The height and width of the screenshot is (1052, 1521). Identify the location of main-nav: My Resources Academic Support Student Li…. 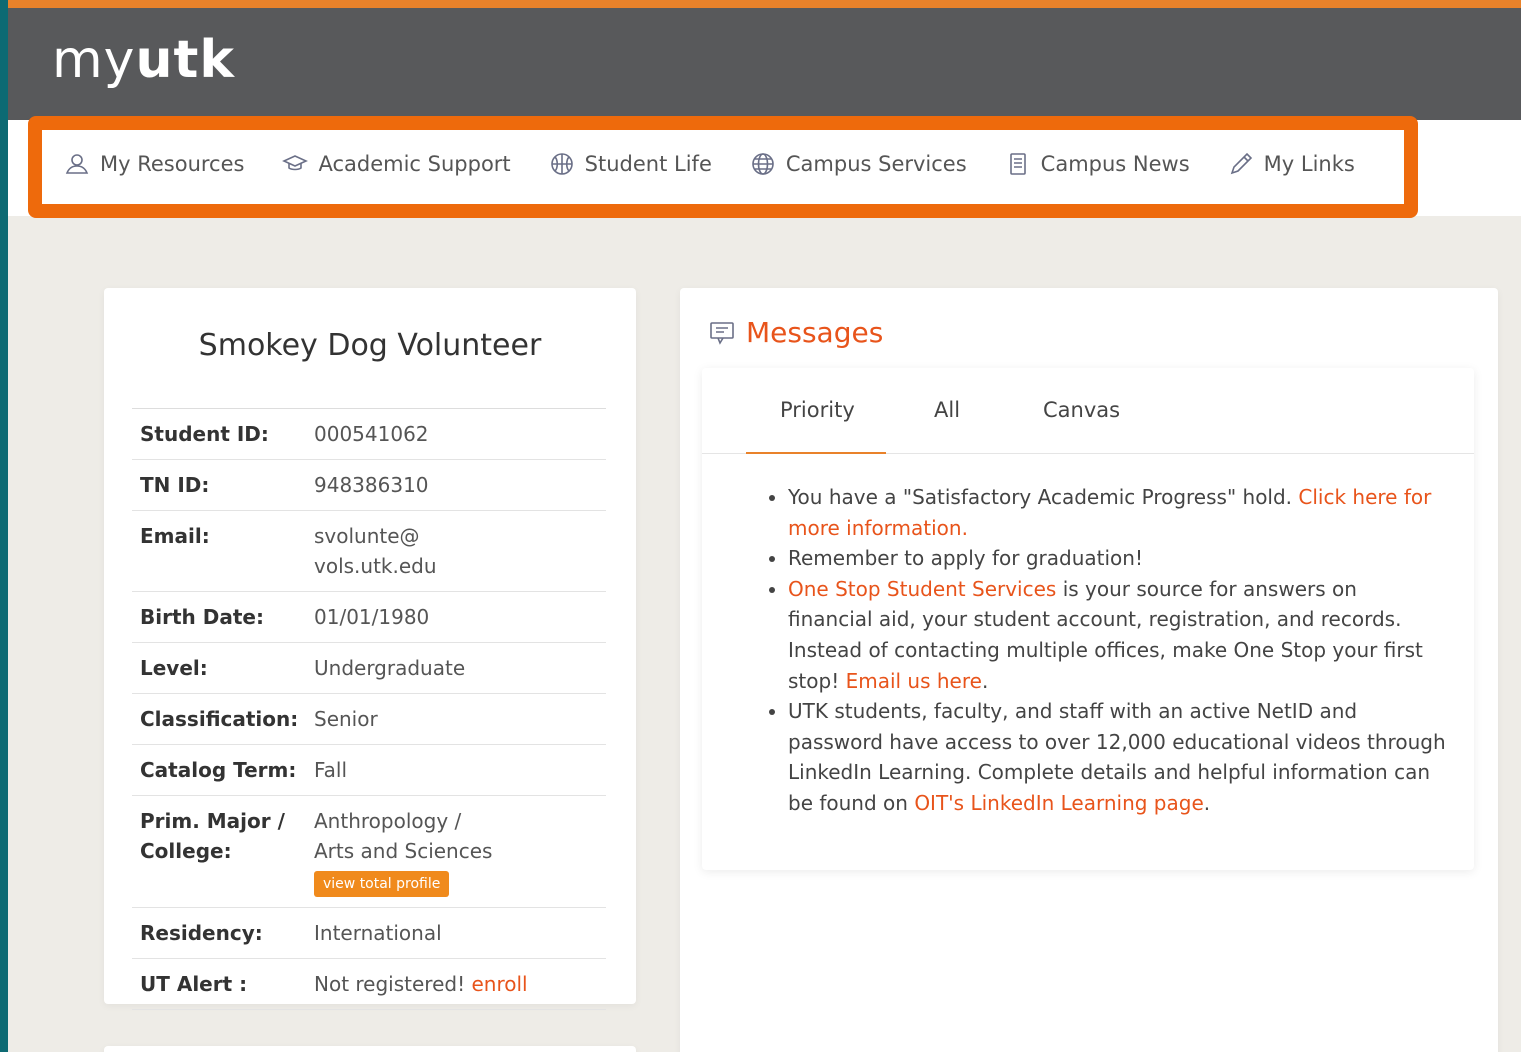
(764, 167).